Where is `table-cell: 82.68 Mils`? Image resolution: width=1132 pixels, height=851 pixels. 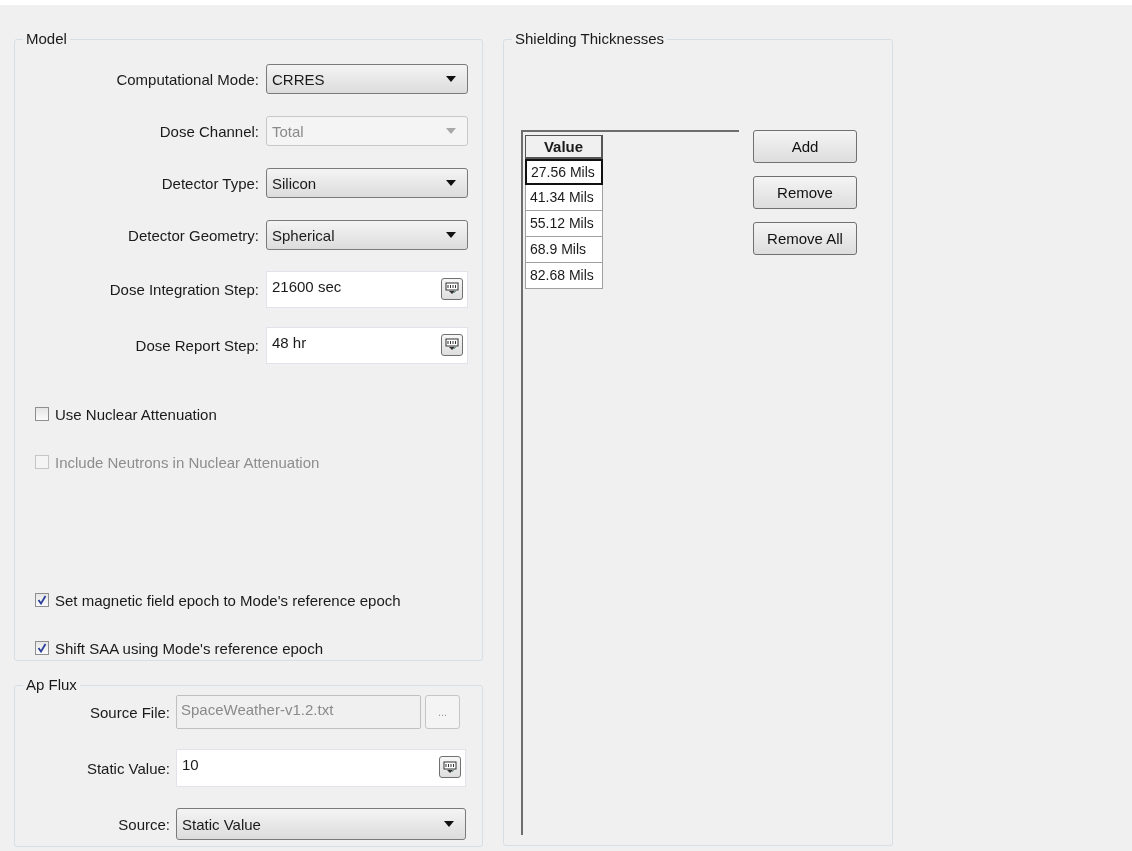
table-cell: 82.68 Mils is located at coordinates (564, 276).